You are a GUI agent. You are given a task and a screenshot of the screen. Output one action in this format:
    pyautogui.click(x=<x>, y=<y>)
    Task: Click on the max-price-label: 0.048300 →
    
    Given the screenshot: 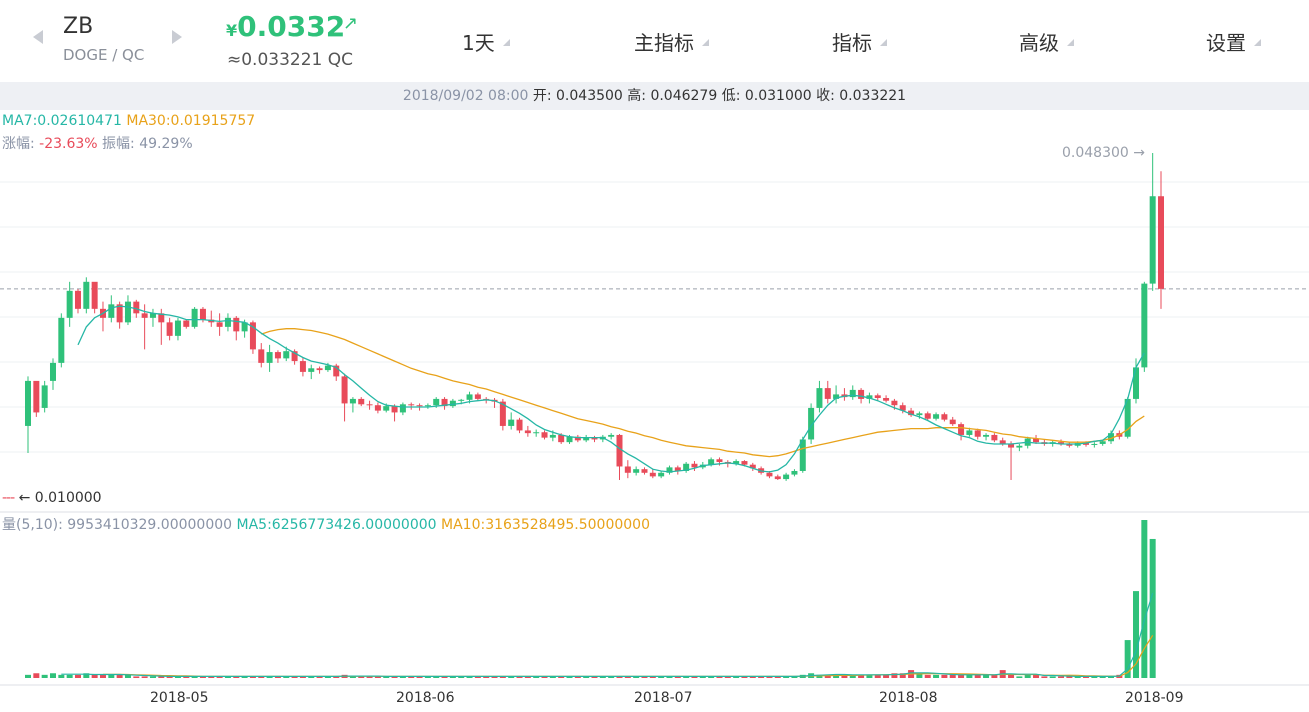 What is the action you would take?
    pyautogui.click(x=1103, y=153)
    